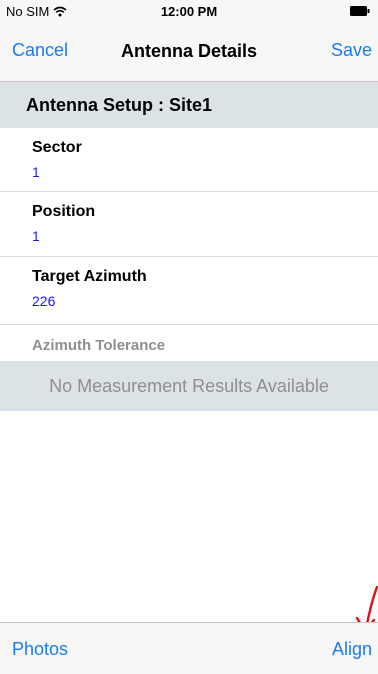 The width and height of the screenshot is (378, 674). I want to click on navigation-bar: Cancel Antenna Details Save, so click(189, 52).